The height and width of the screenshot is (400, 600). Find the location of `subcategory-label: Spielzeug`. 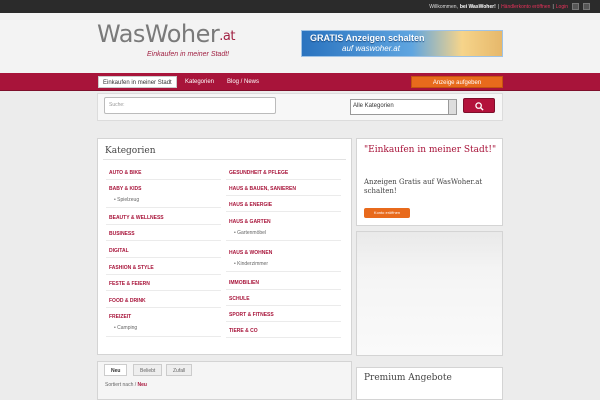

subcategory-label: Spielzeug is located at coordinates (128, 200).